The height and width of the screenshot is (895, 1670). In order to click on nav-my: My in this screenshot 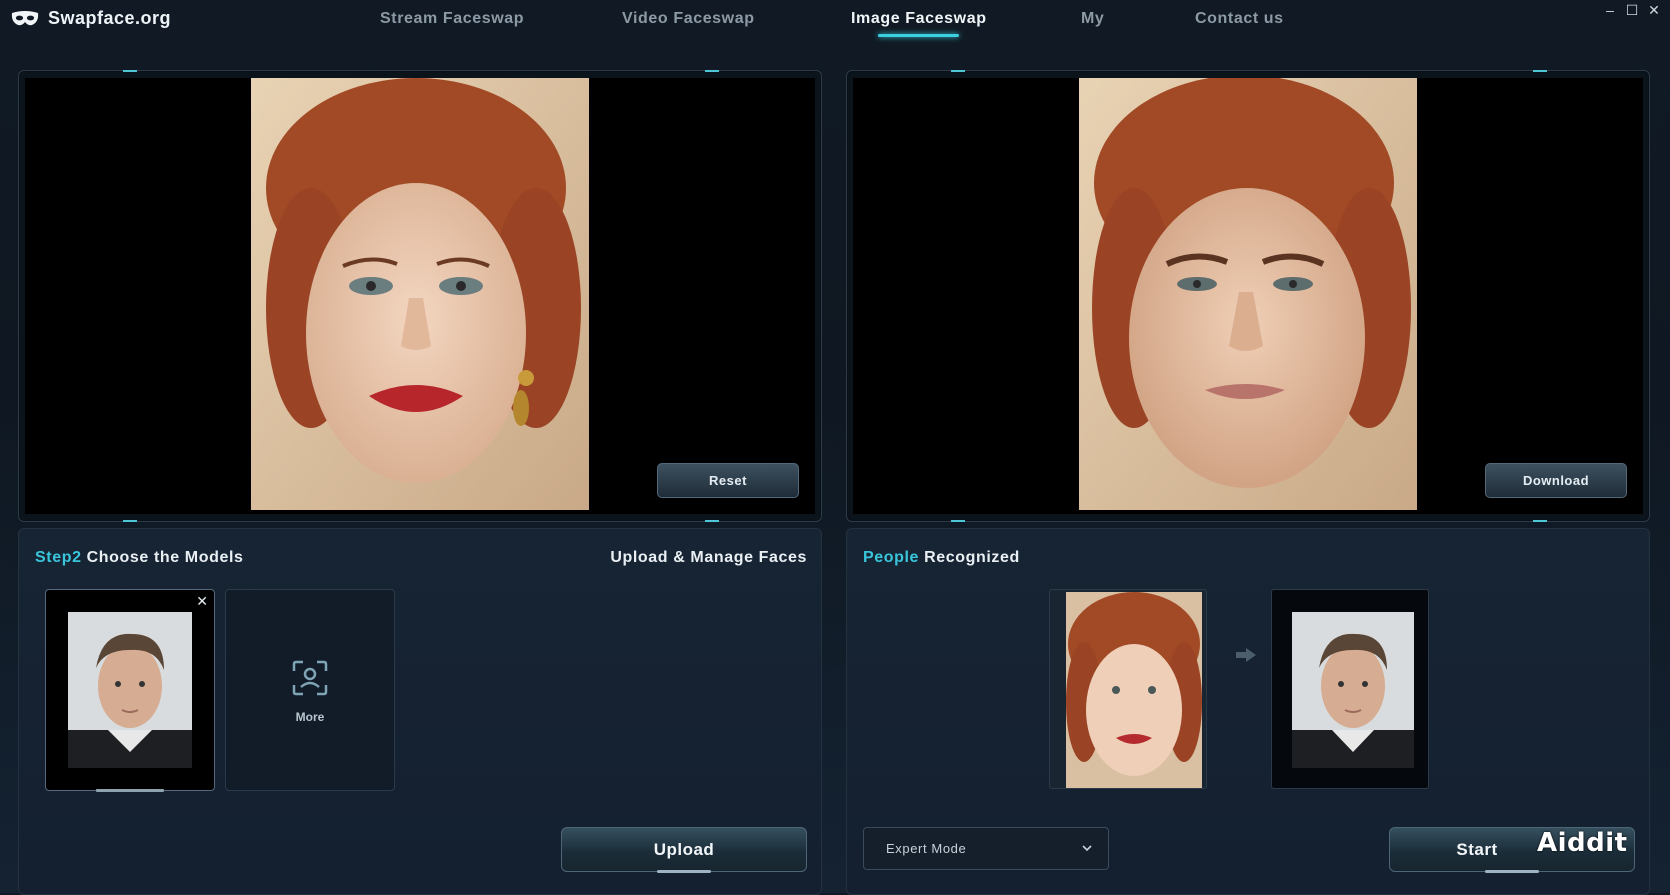, I will do `click(1092, 19)`.